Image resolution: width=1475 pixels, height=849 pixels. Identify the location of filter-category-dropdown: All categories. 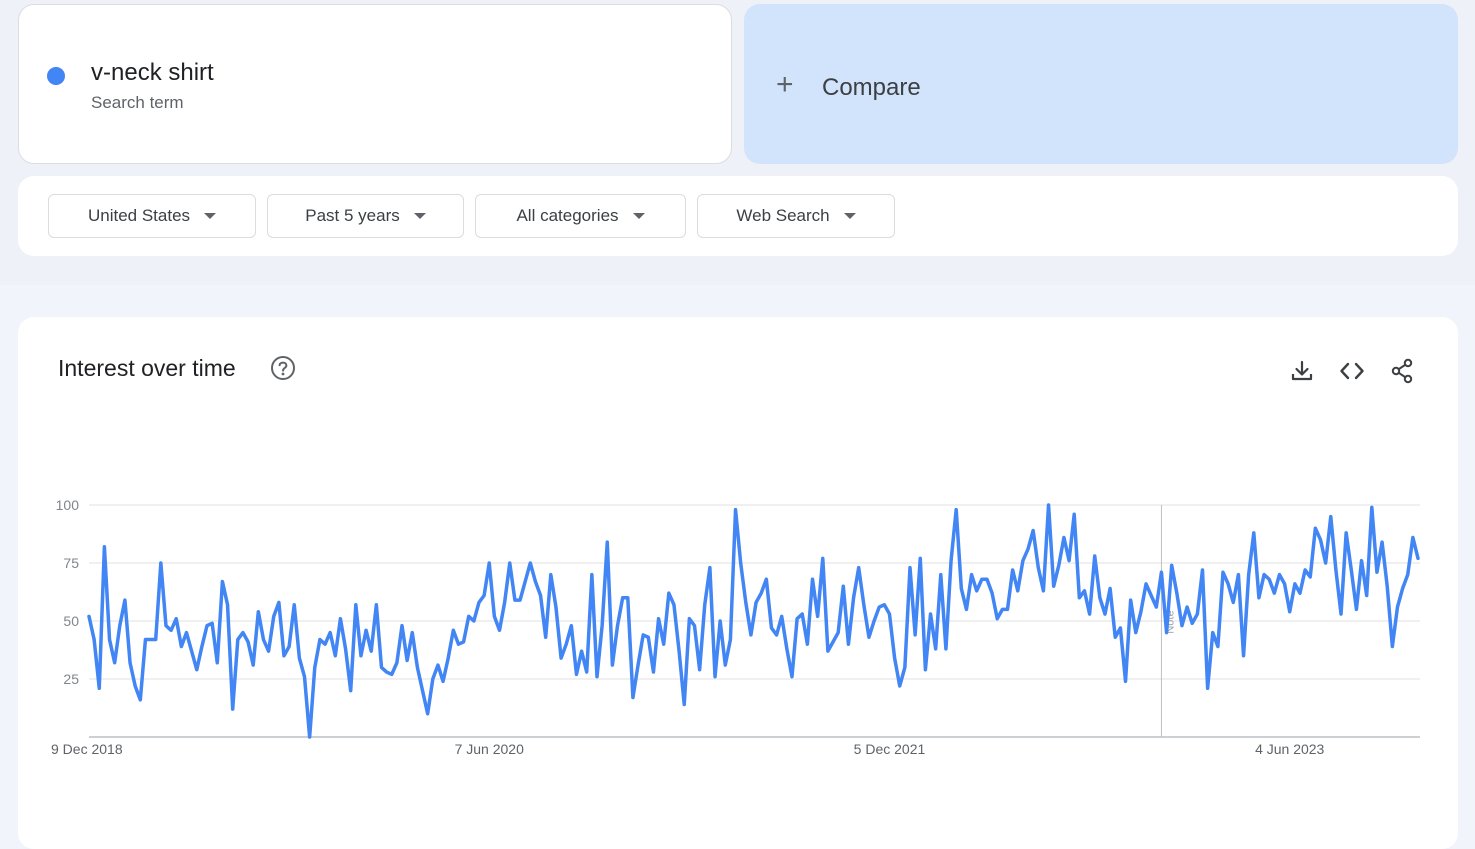
(580, 216).